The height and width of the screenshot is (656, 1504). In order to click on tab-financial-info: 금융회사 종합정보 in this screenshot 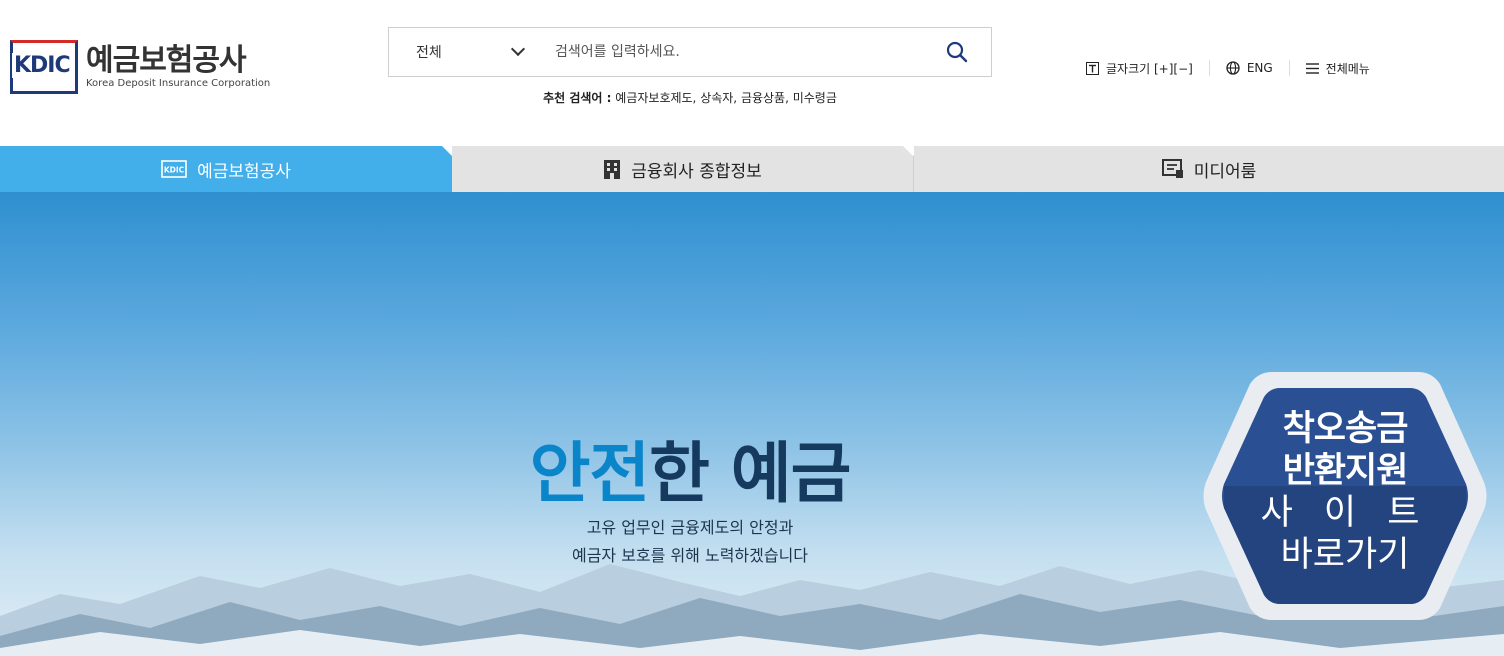, I will do `click(687, 169)`.